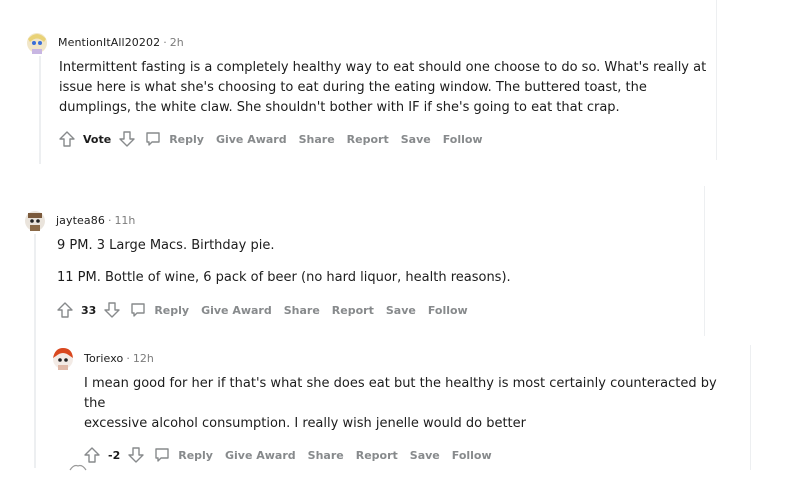  I want to click on vote-count: 33, so click(89, 310).